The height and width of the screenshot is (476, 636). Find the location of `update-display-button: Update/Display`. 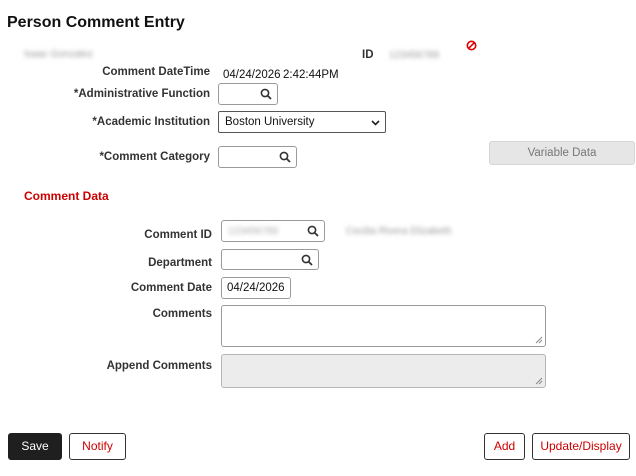

update-display-button: Update/Display is located at coordinates (581, 446).